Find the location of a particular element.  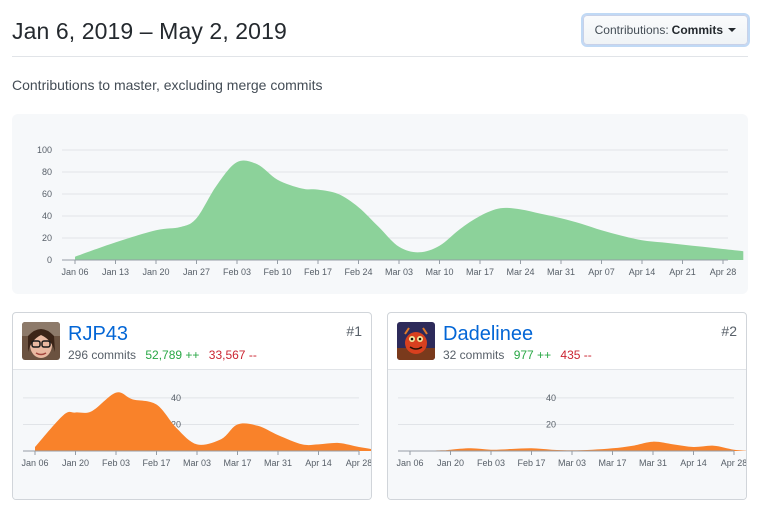

x-tick-label: Mar 24 is located at coordinates (520, 272).